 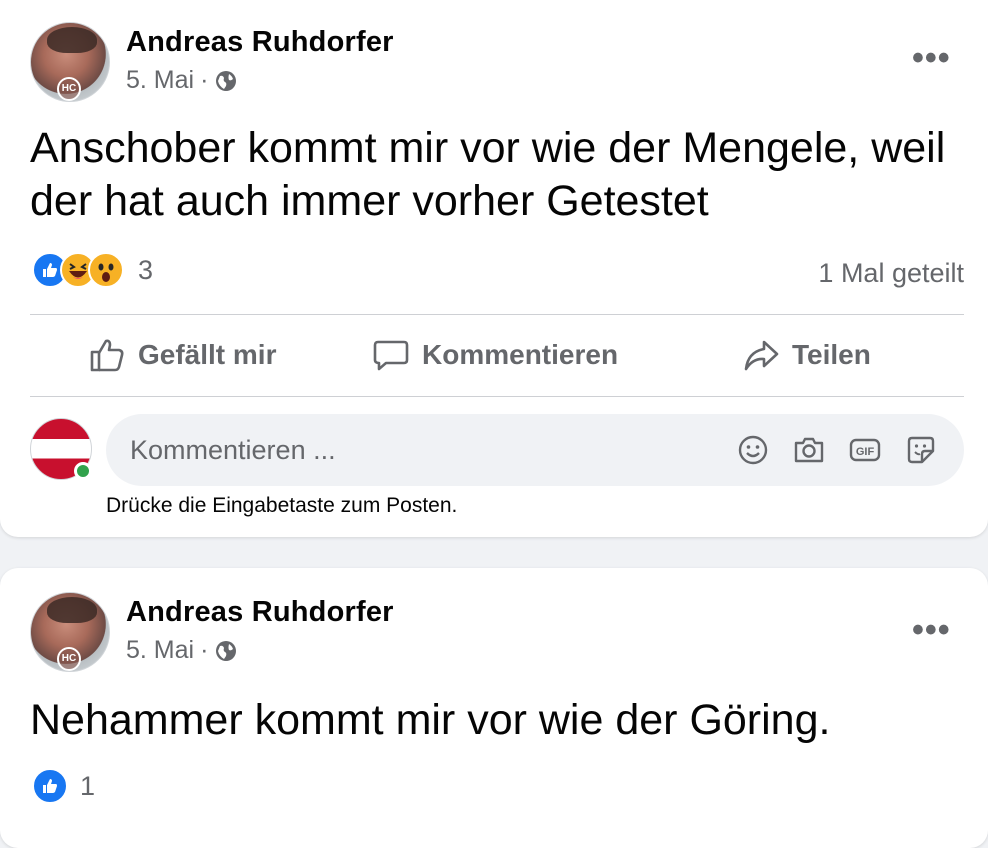 I want to click on sticker-icon, so click(x=921, y=450).